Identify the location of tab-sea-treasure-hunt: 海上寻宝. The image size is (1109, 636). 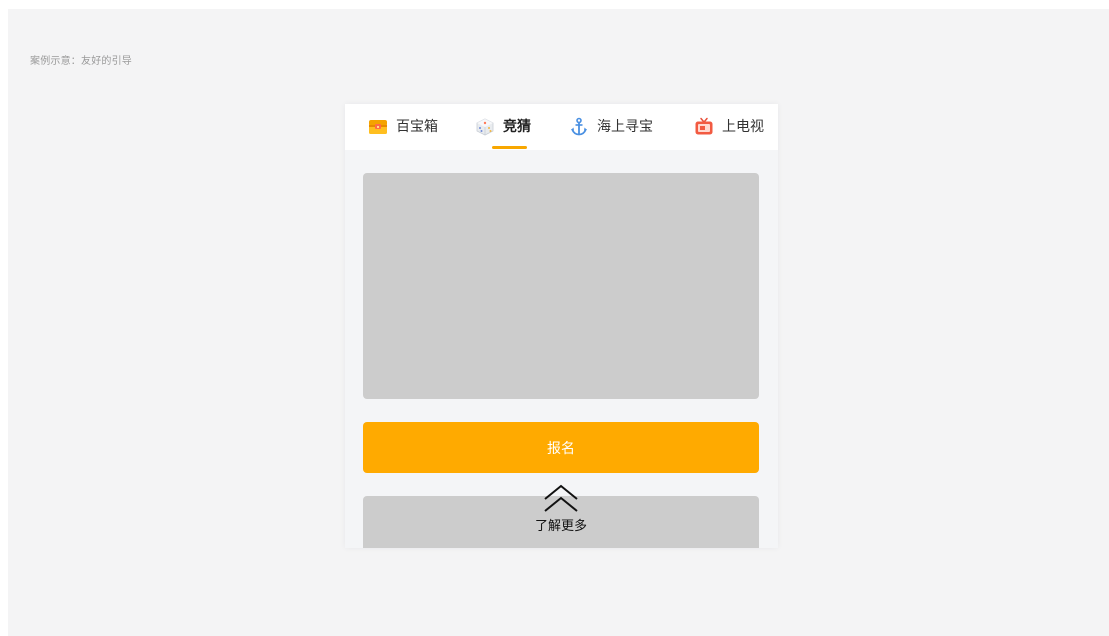
(611, 127).